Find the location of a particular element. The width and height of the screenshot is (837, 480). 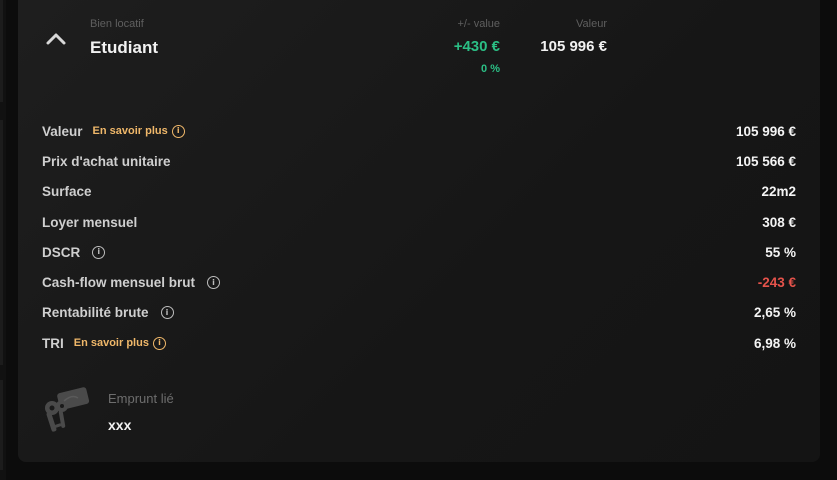

value-label: Valeur is located at coordinates (591, 24).